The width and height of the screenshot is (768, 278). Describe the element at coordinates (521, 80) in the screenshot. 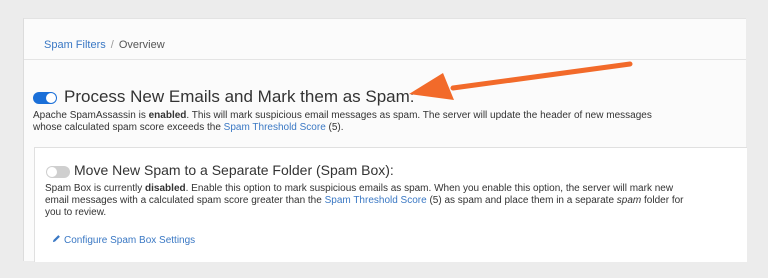

I see `annotation-arrow` at that location.